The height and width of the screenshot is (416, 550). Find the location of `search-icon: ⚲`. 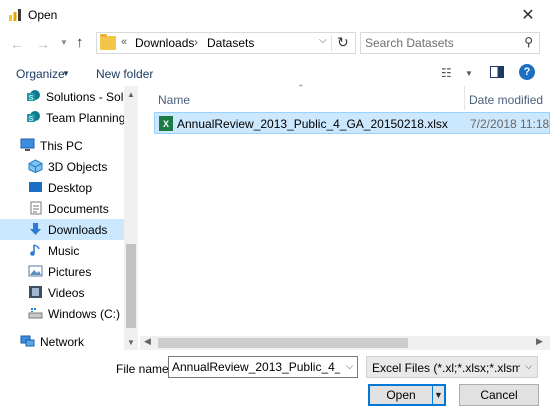

search-icon: ⚲ is located at coordinates (528, 42).